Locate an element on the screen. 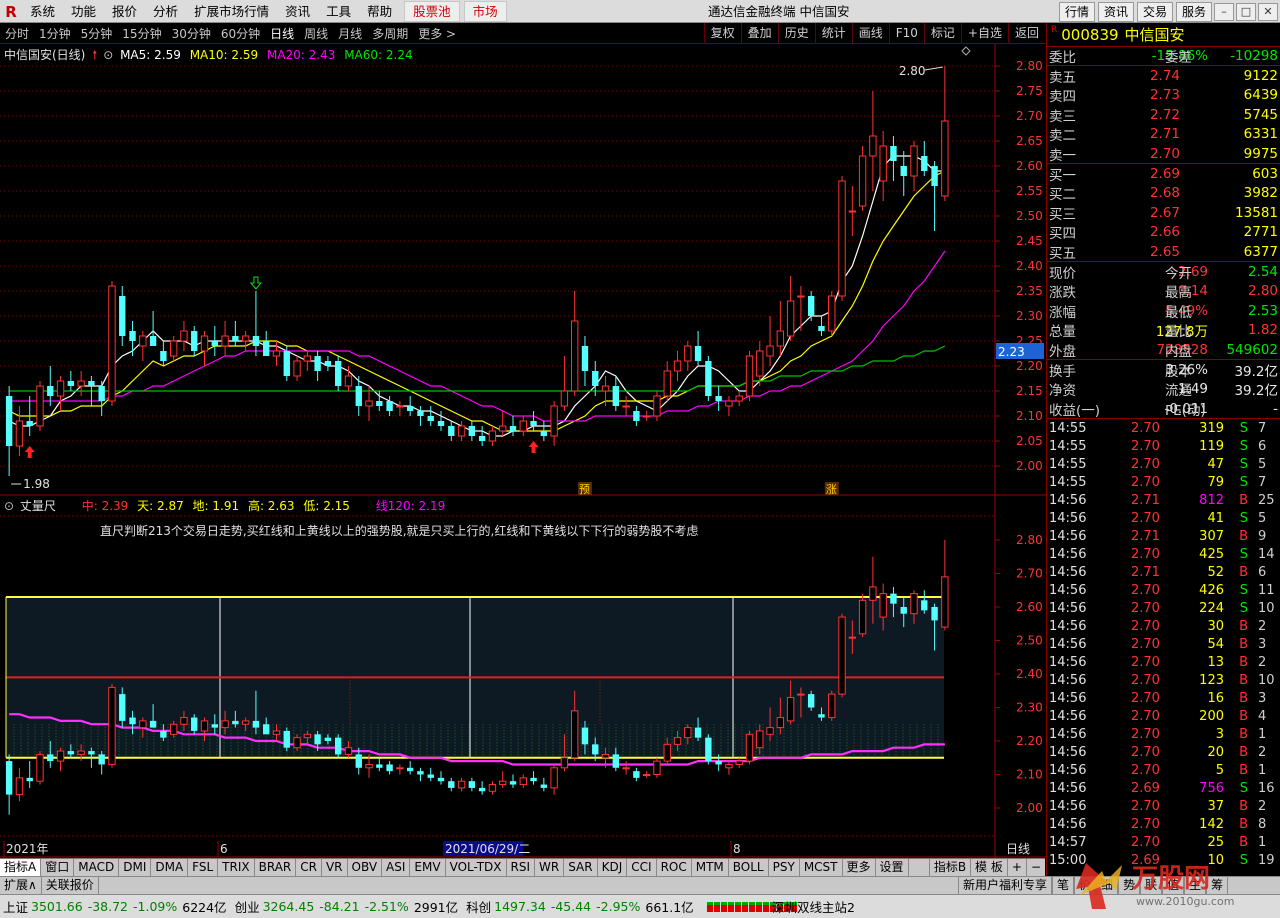 The height and width of the screenshot is (918, 1280). chart-tool-7: +自选 is located at coordinates (984, 33).